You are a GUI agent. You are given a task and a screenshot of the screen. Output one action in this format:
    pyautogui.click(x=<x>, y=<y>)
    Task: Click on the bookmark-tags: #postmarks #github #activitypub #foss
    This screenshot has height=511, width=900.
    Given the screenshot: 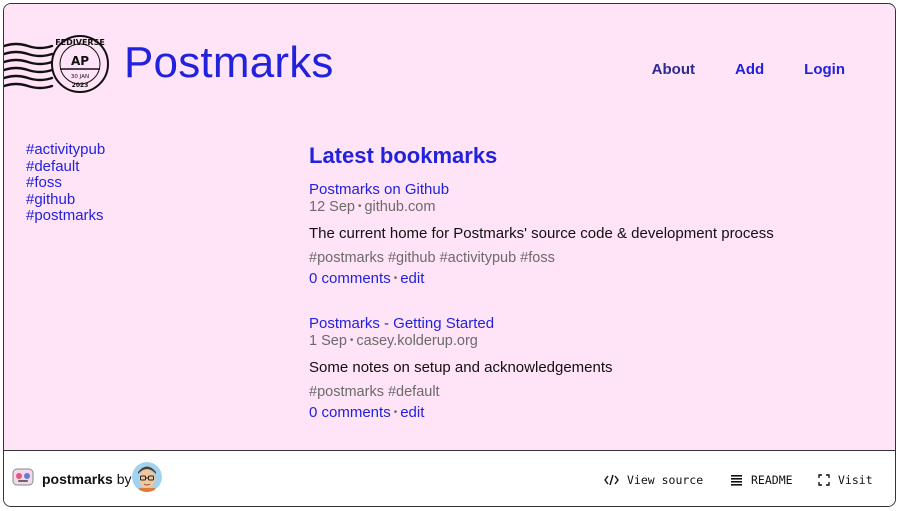 What is the action you would take?
    pyautogui.click(x=589, y=258)
    